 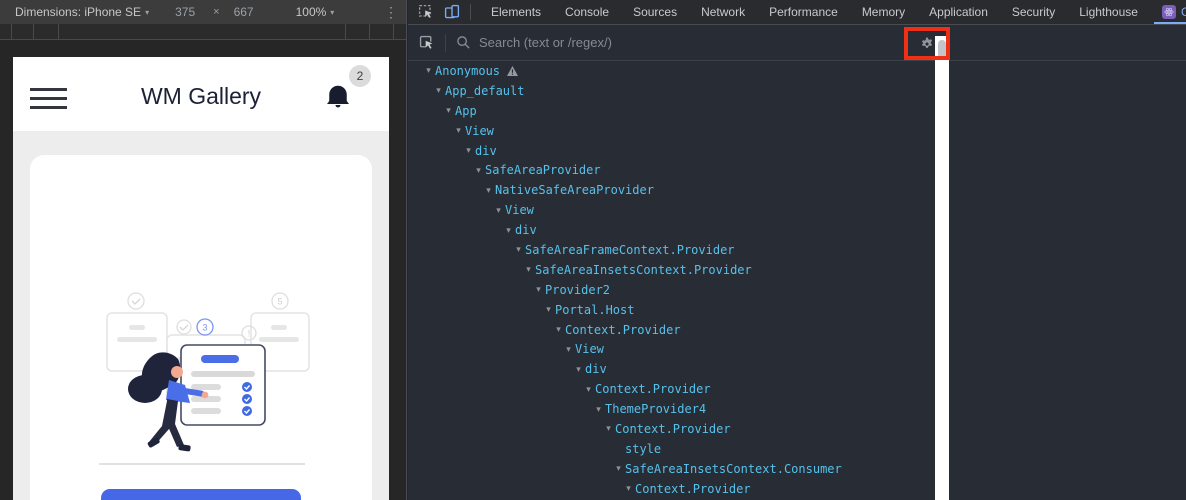 I want to click on tree-row: ▾ SafeAreaInsetsContext.Provider, so click(x=671, y=270).